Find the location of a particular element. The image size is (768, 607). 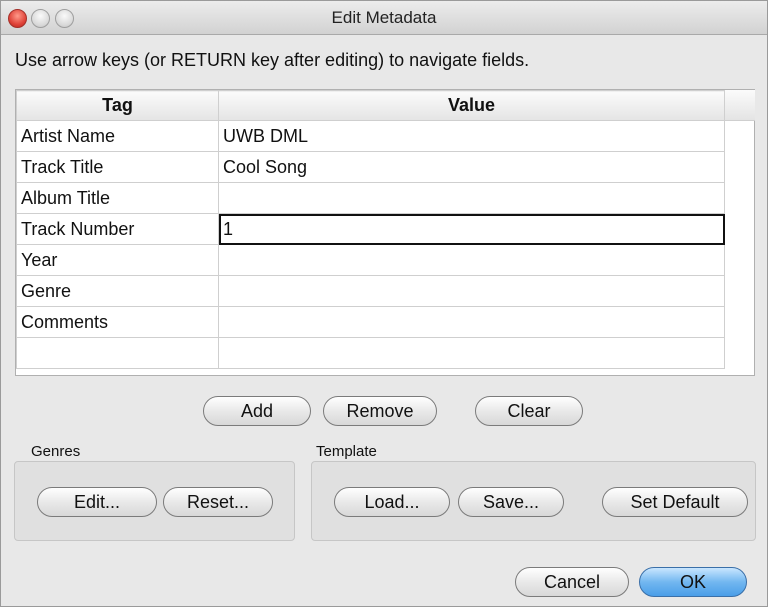

table-header-row: Tag Value is located at coordinates (370, 105).